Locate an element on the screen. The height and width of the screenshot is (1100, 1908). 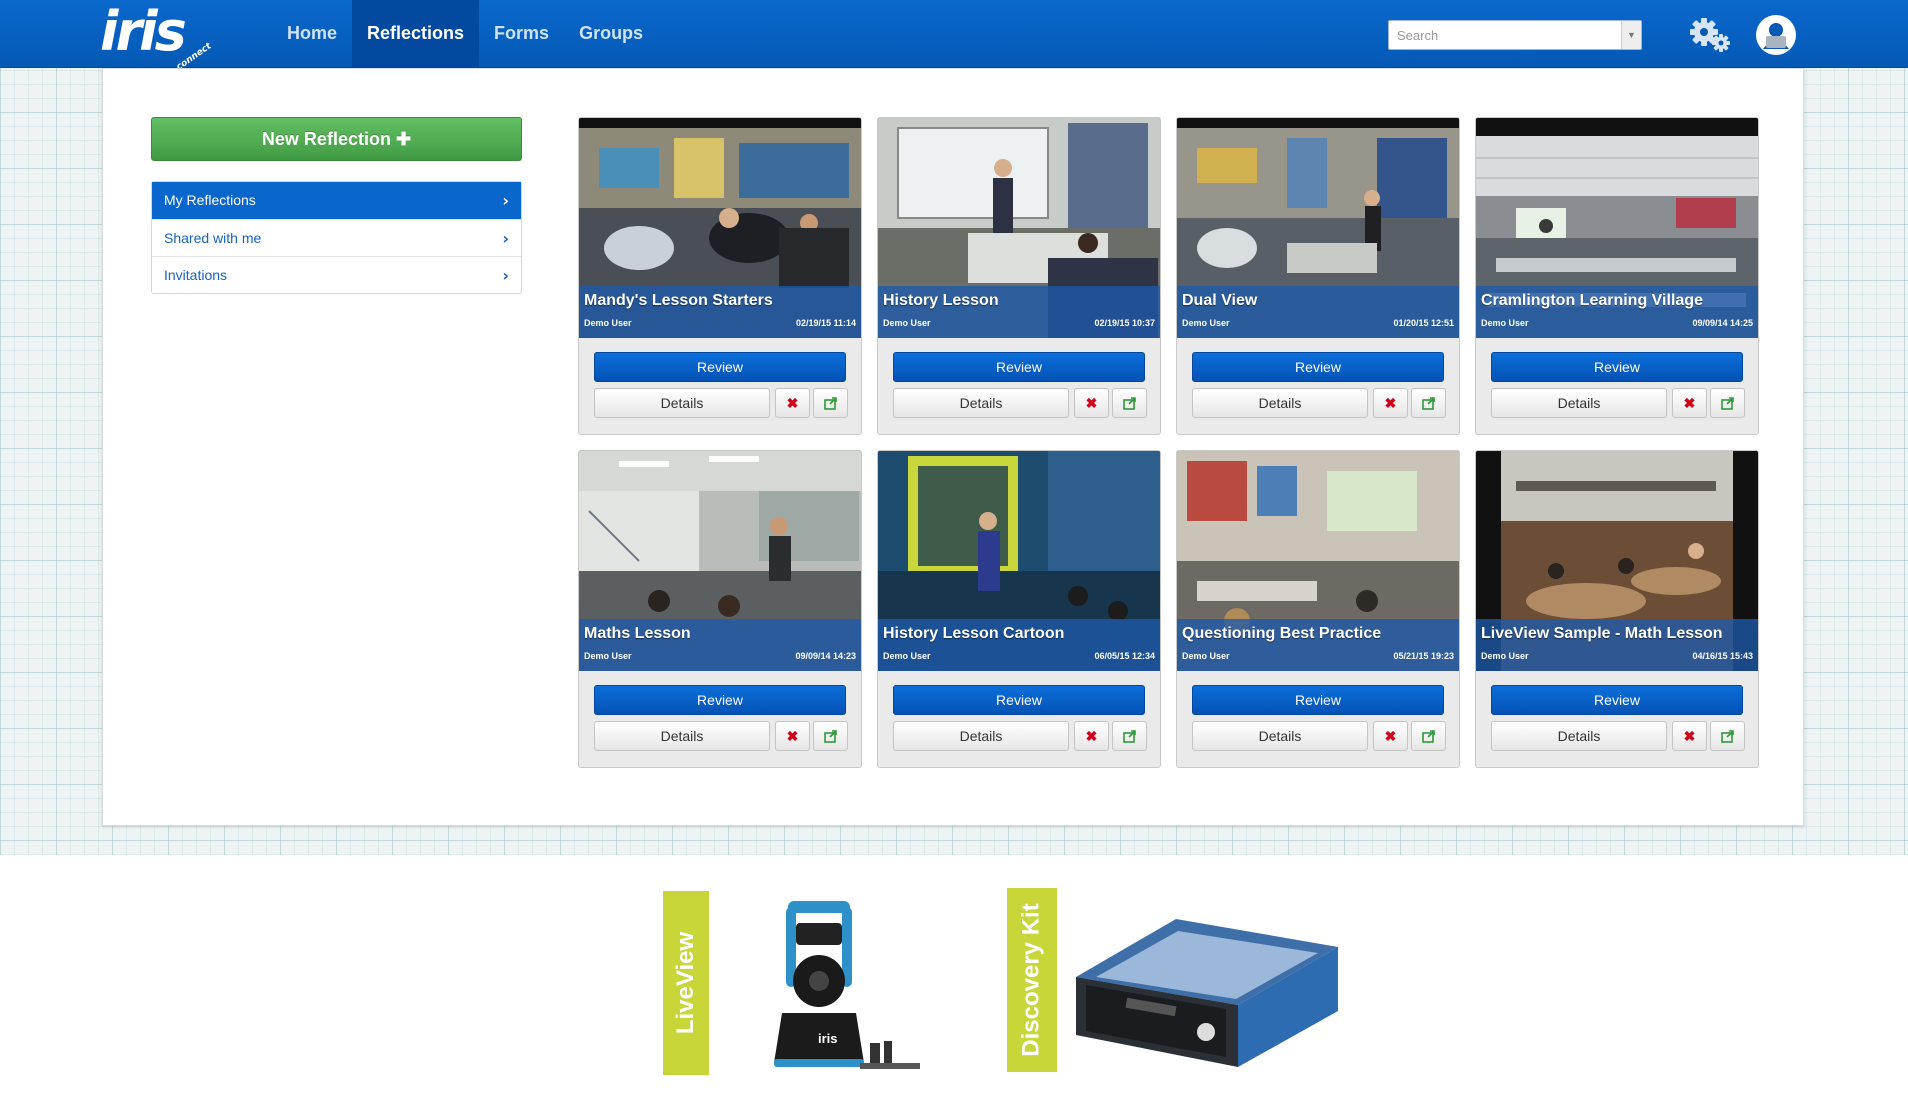
discovery-kit-promo-label: Discovery Kit is located at coordinates (1032, 980).